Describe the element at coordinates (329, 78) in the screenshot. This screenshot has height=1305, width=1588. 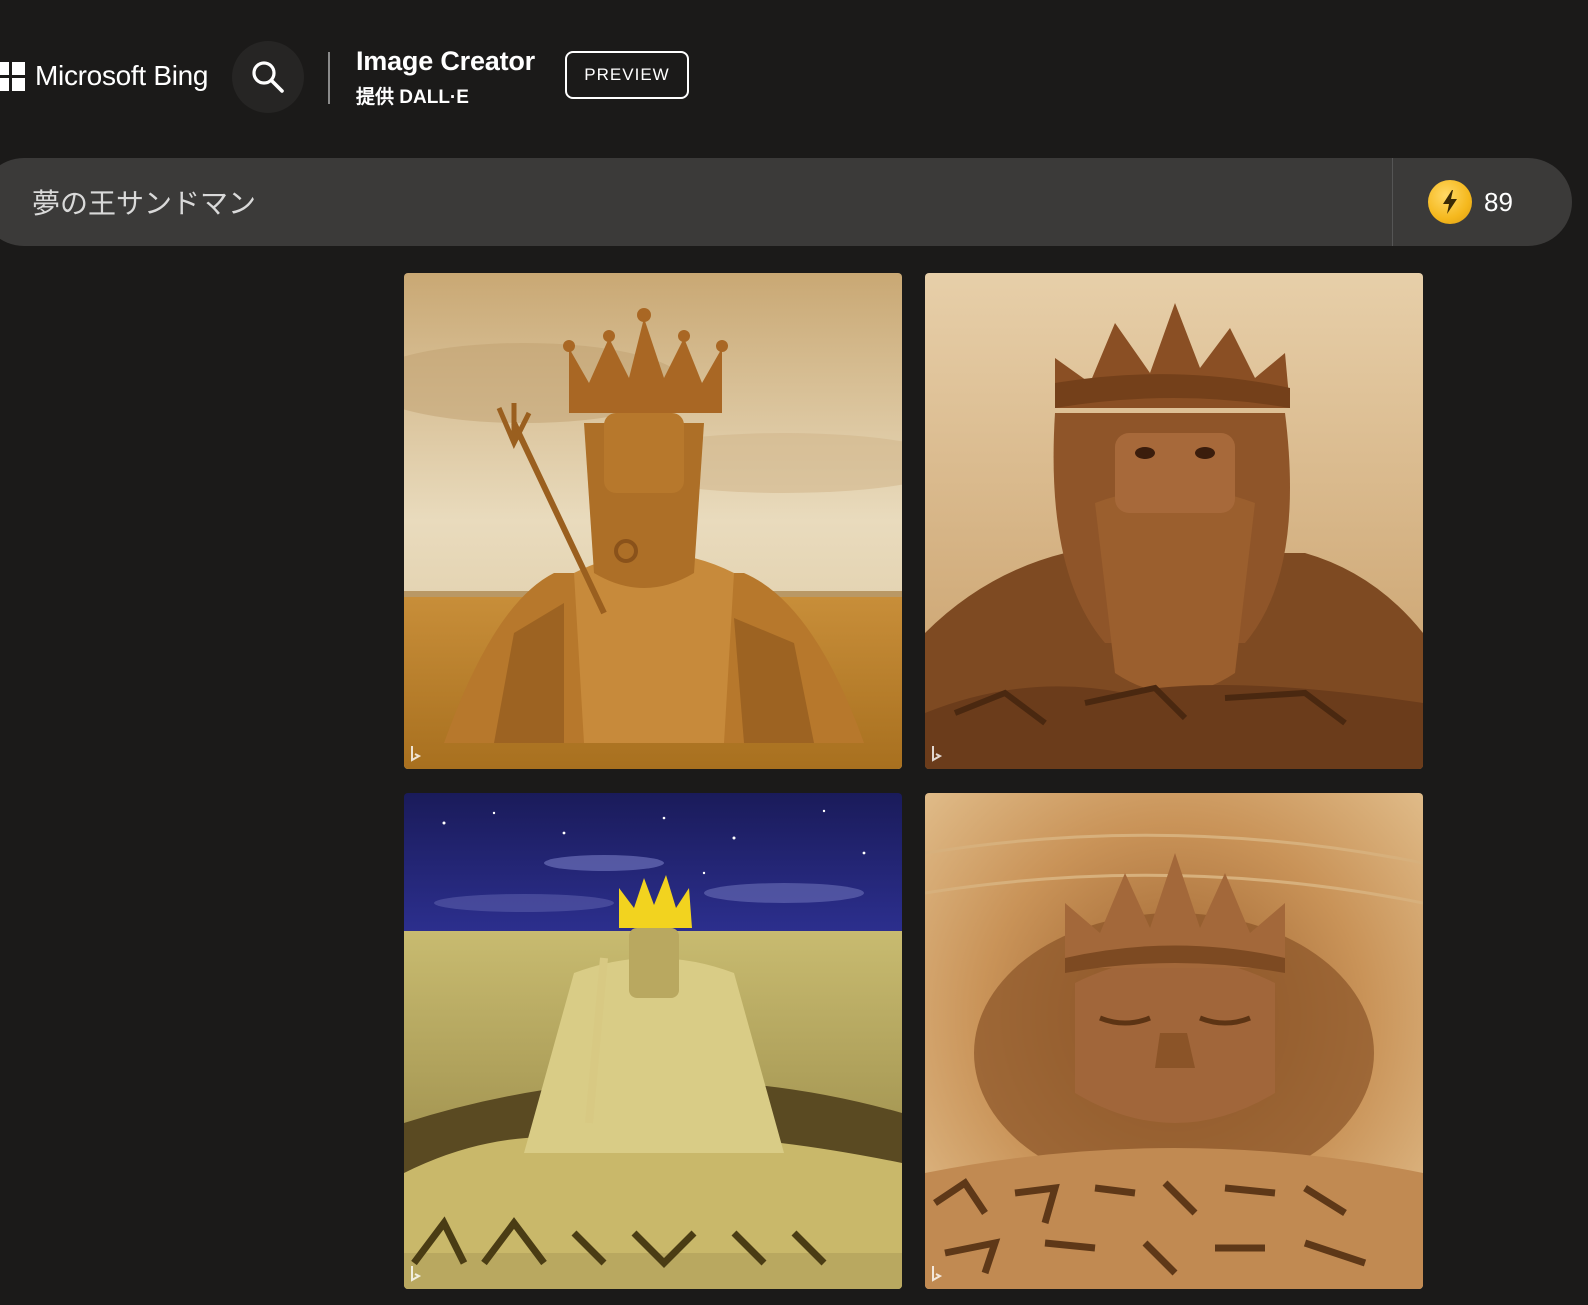
I see `header-divider` at that location.